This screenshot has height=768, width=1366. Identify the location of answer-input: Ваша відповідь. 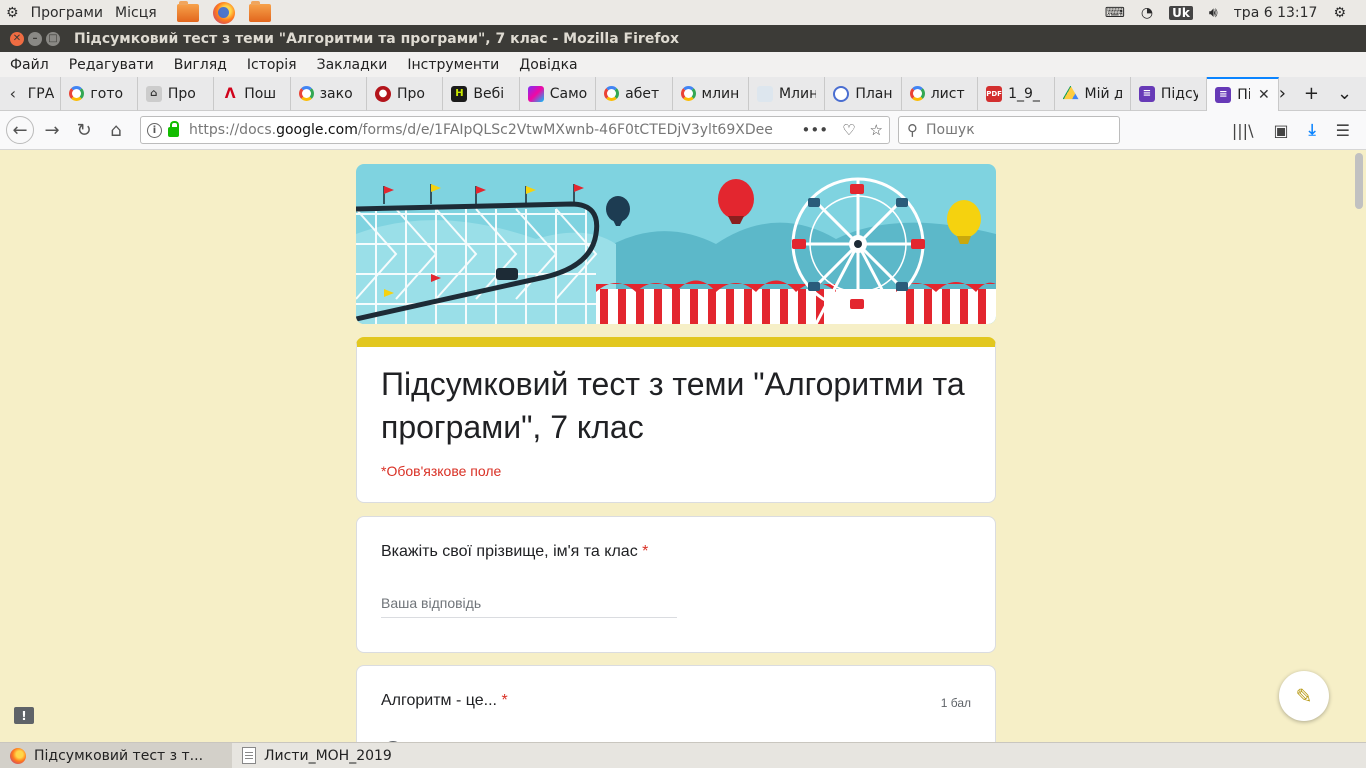
(529, 606).